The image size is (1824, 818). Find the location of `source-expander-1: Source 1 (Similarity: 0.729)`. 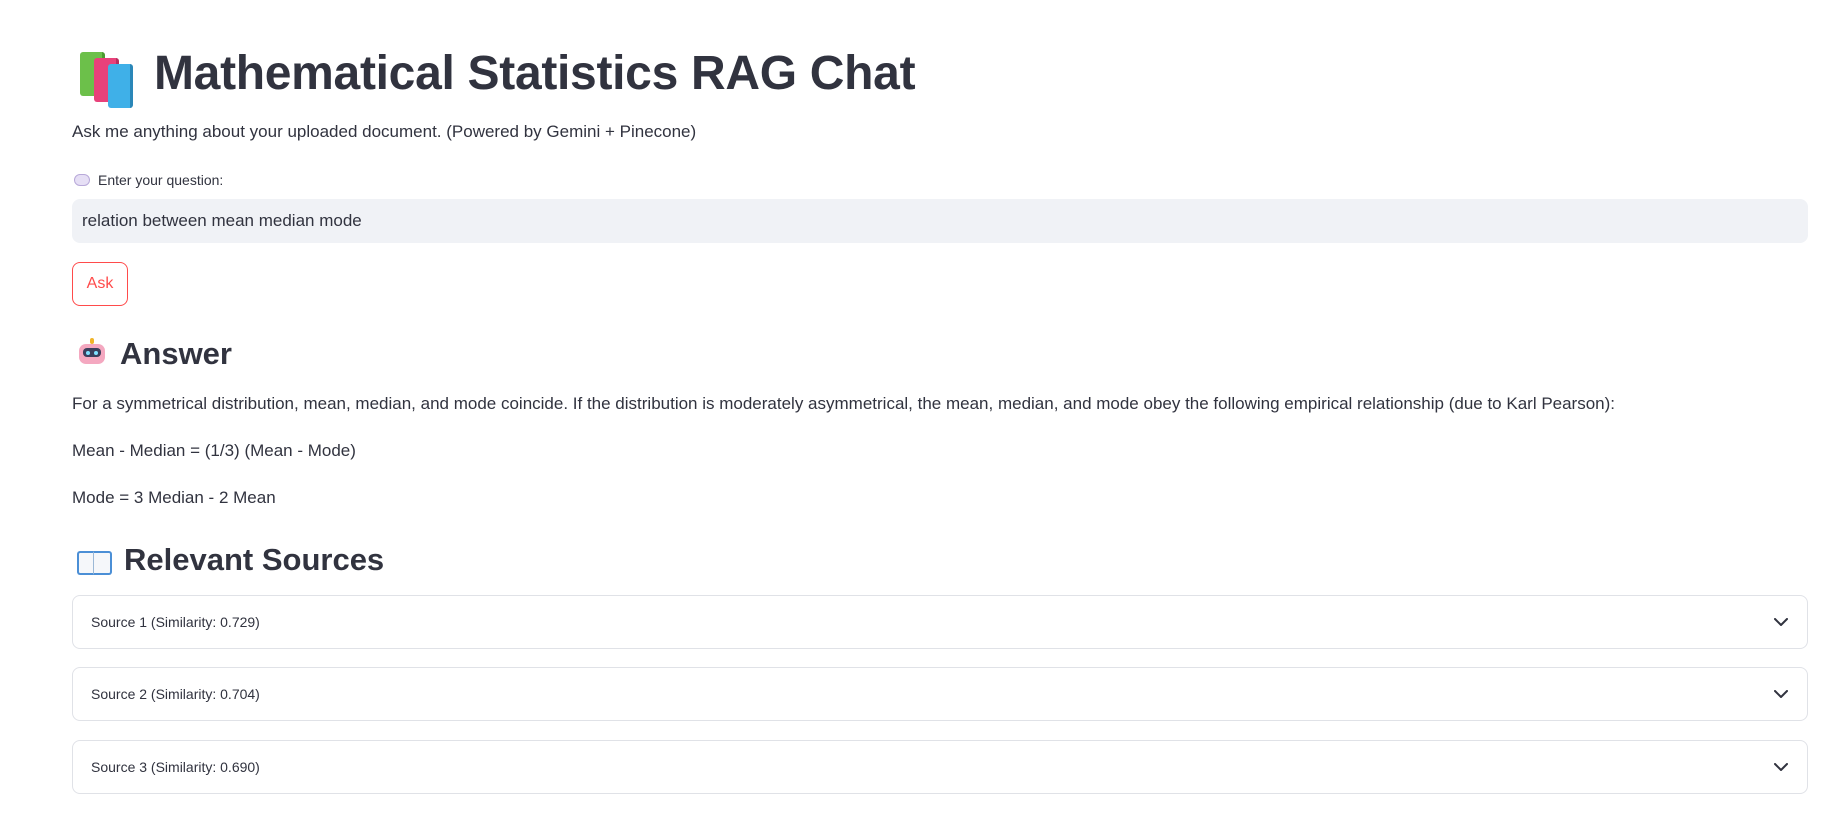

source-expander-1: Source 1 (Similarity: 0.729) is located at coordinates (940, 622).